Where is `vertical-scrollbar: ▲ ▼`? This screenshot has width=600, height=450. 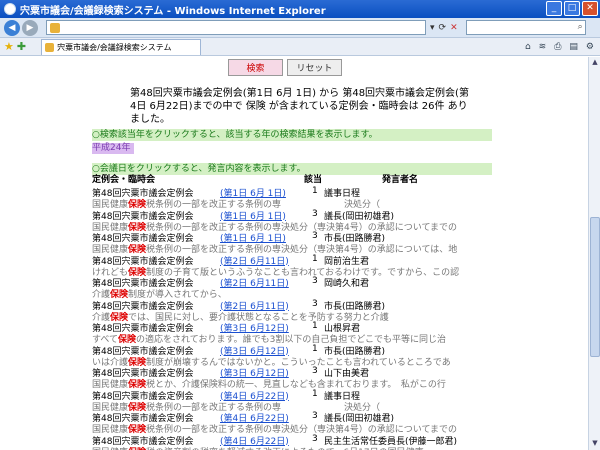
vertical-scrollbar: ▲ ▼ is located at coordinates (594, 253).